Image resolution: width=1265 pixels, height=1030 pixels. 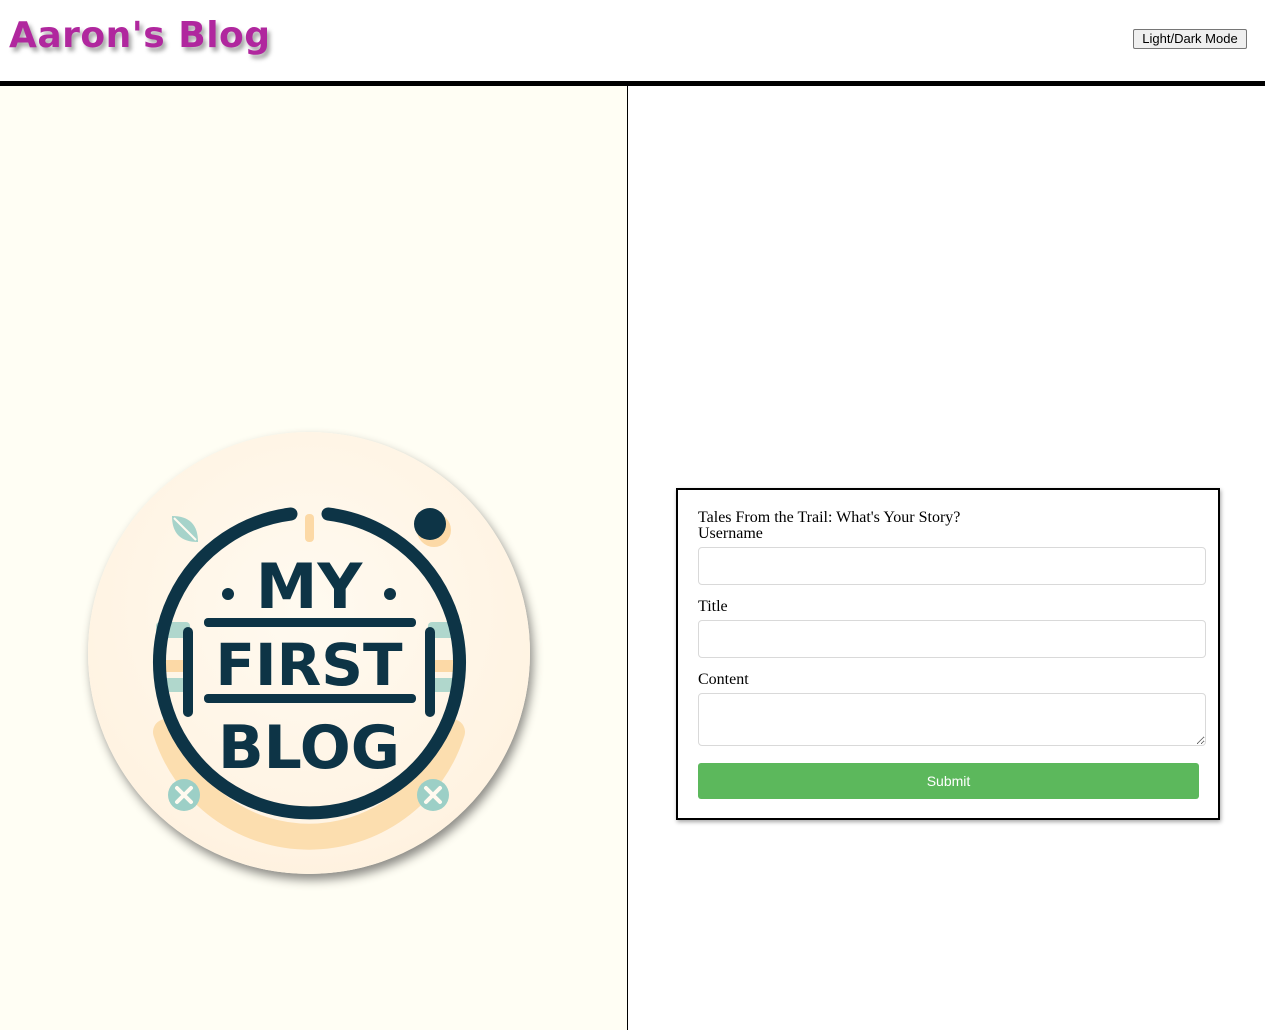 I want to click on form-heading: Tales From the Trail: What's Your Story?, so click(x=829, y=517).